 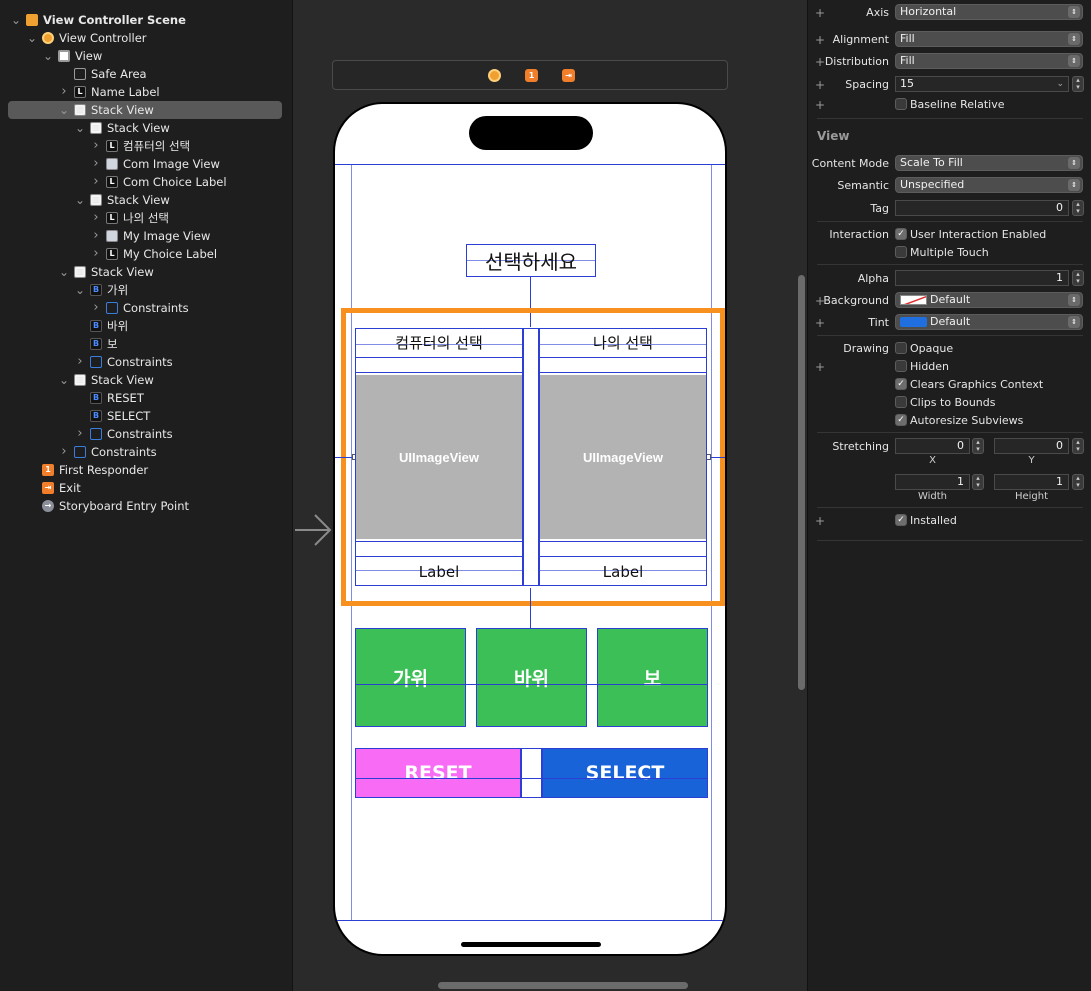 What do you see at coordinates (932, 482) in the screenshot?
I see `stretch-width-field: 1` at bounding box center [932, 482].